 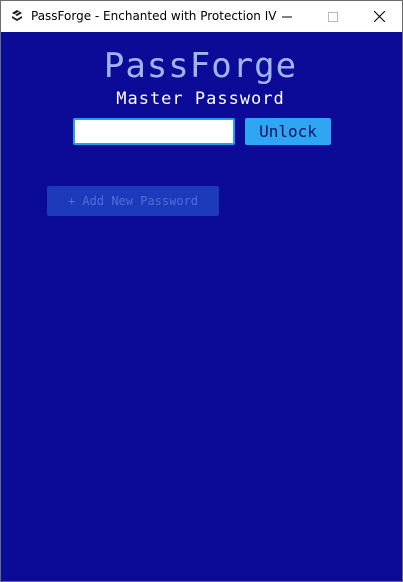 I want to click on app-title: PassForge, so click(x=200, y=66).